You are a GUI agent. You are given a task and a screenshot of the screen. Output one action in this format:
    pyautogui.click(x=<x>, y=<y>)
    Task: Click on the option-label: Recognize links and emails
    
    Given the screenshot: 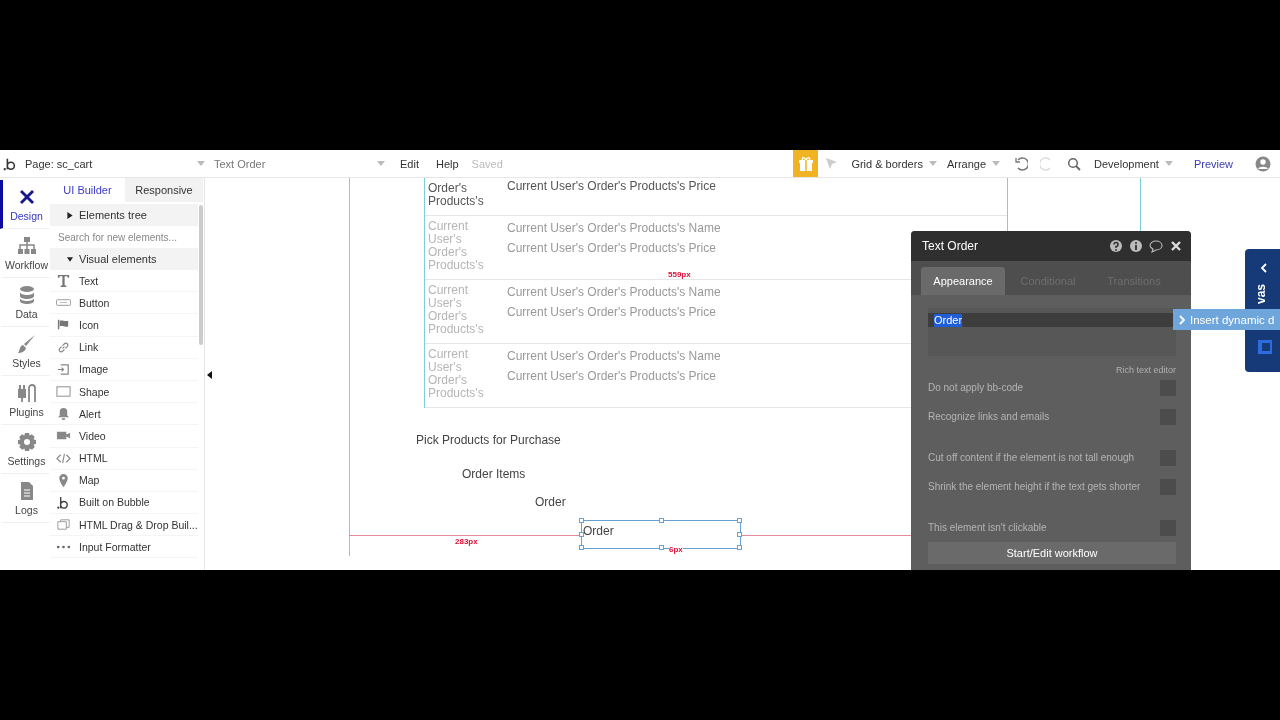 What is the action you would take?
    pyautogui.click(x=989, y=416)
    